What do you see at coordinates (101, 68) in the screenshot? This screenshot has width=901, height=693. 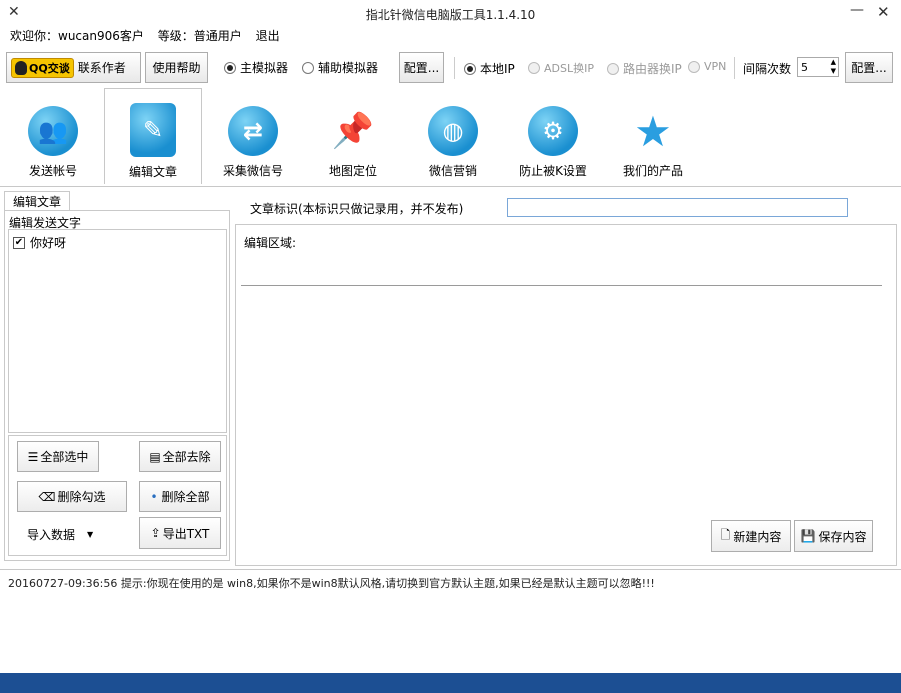 I see `contact-label: 联系作者` at bounding box center [101, 68].